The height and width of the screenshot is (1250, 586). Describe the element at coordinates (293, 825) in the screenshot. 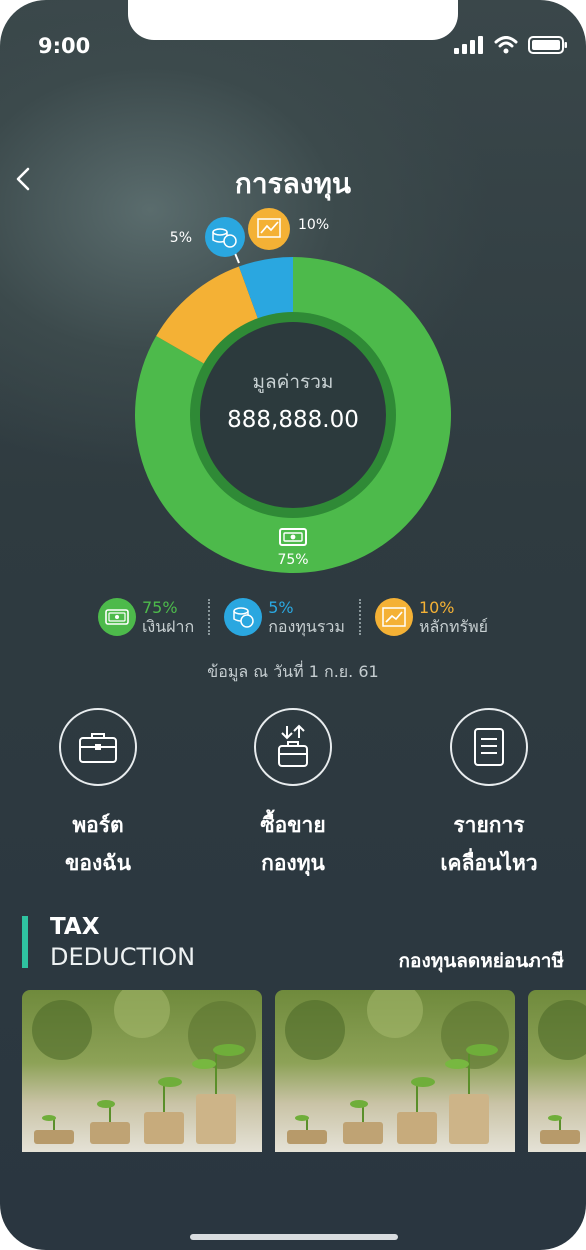

I see `action-label-line1: ซื้อขาย` at that location.